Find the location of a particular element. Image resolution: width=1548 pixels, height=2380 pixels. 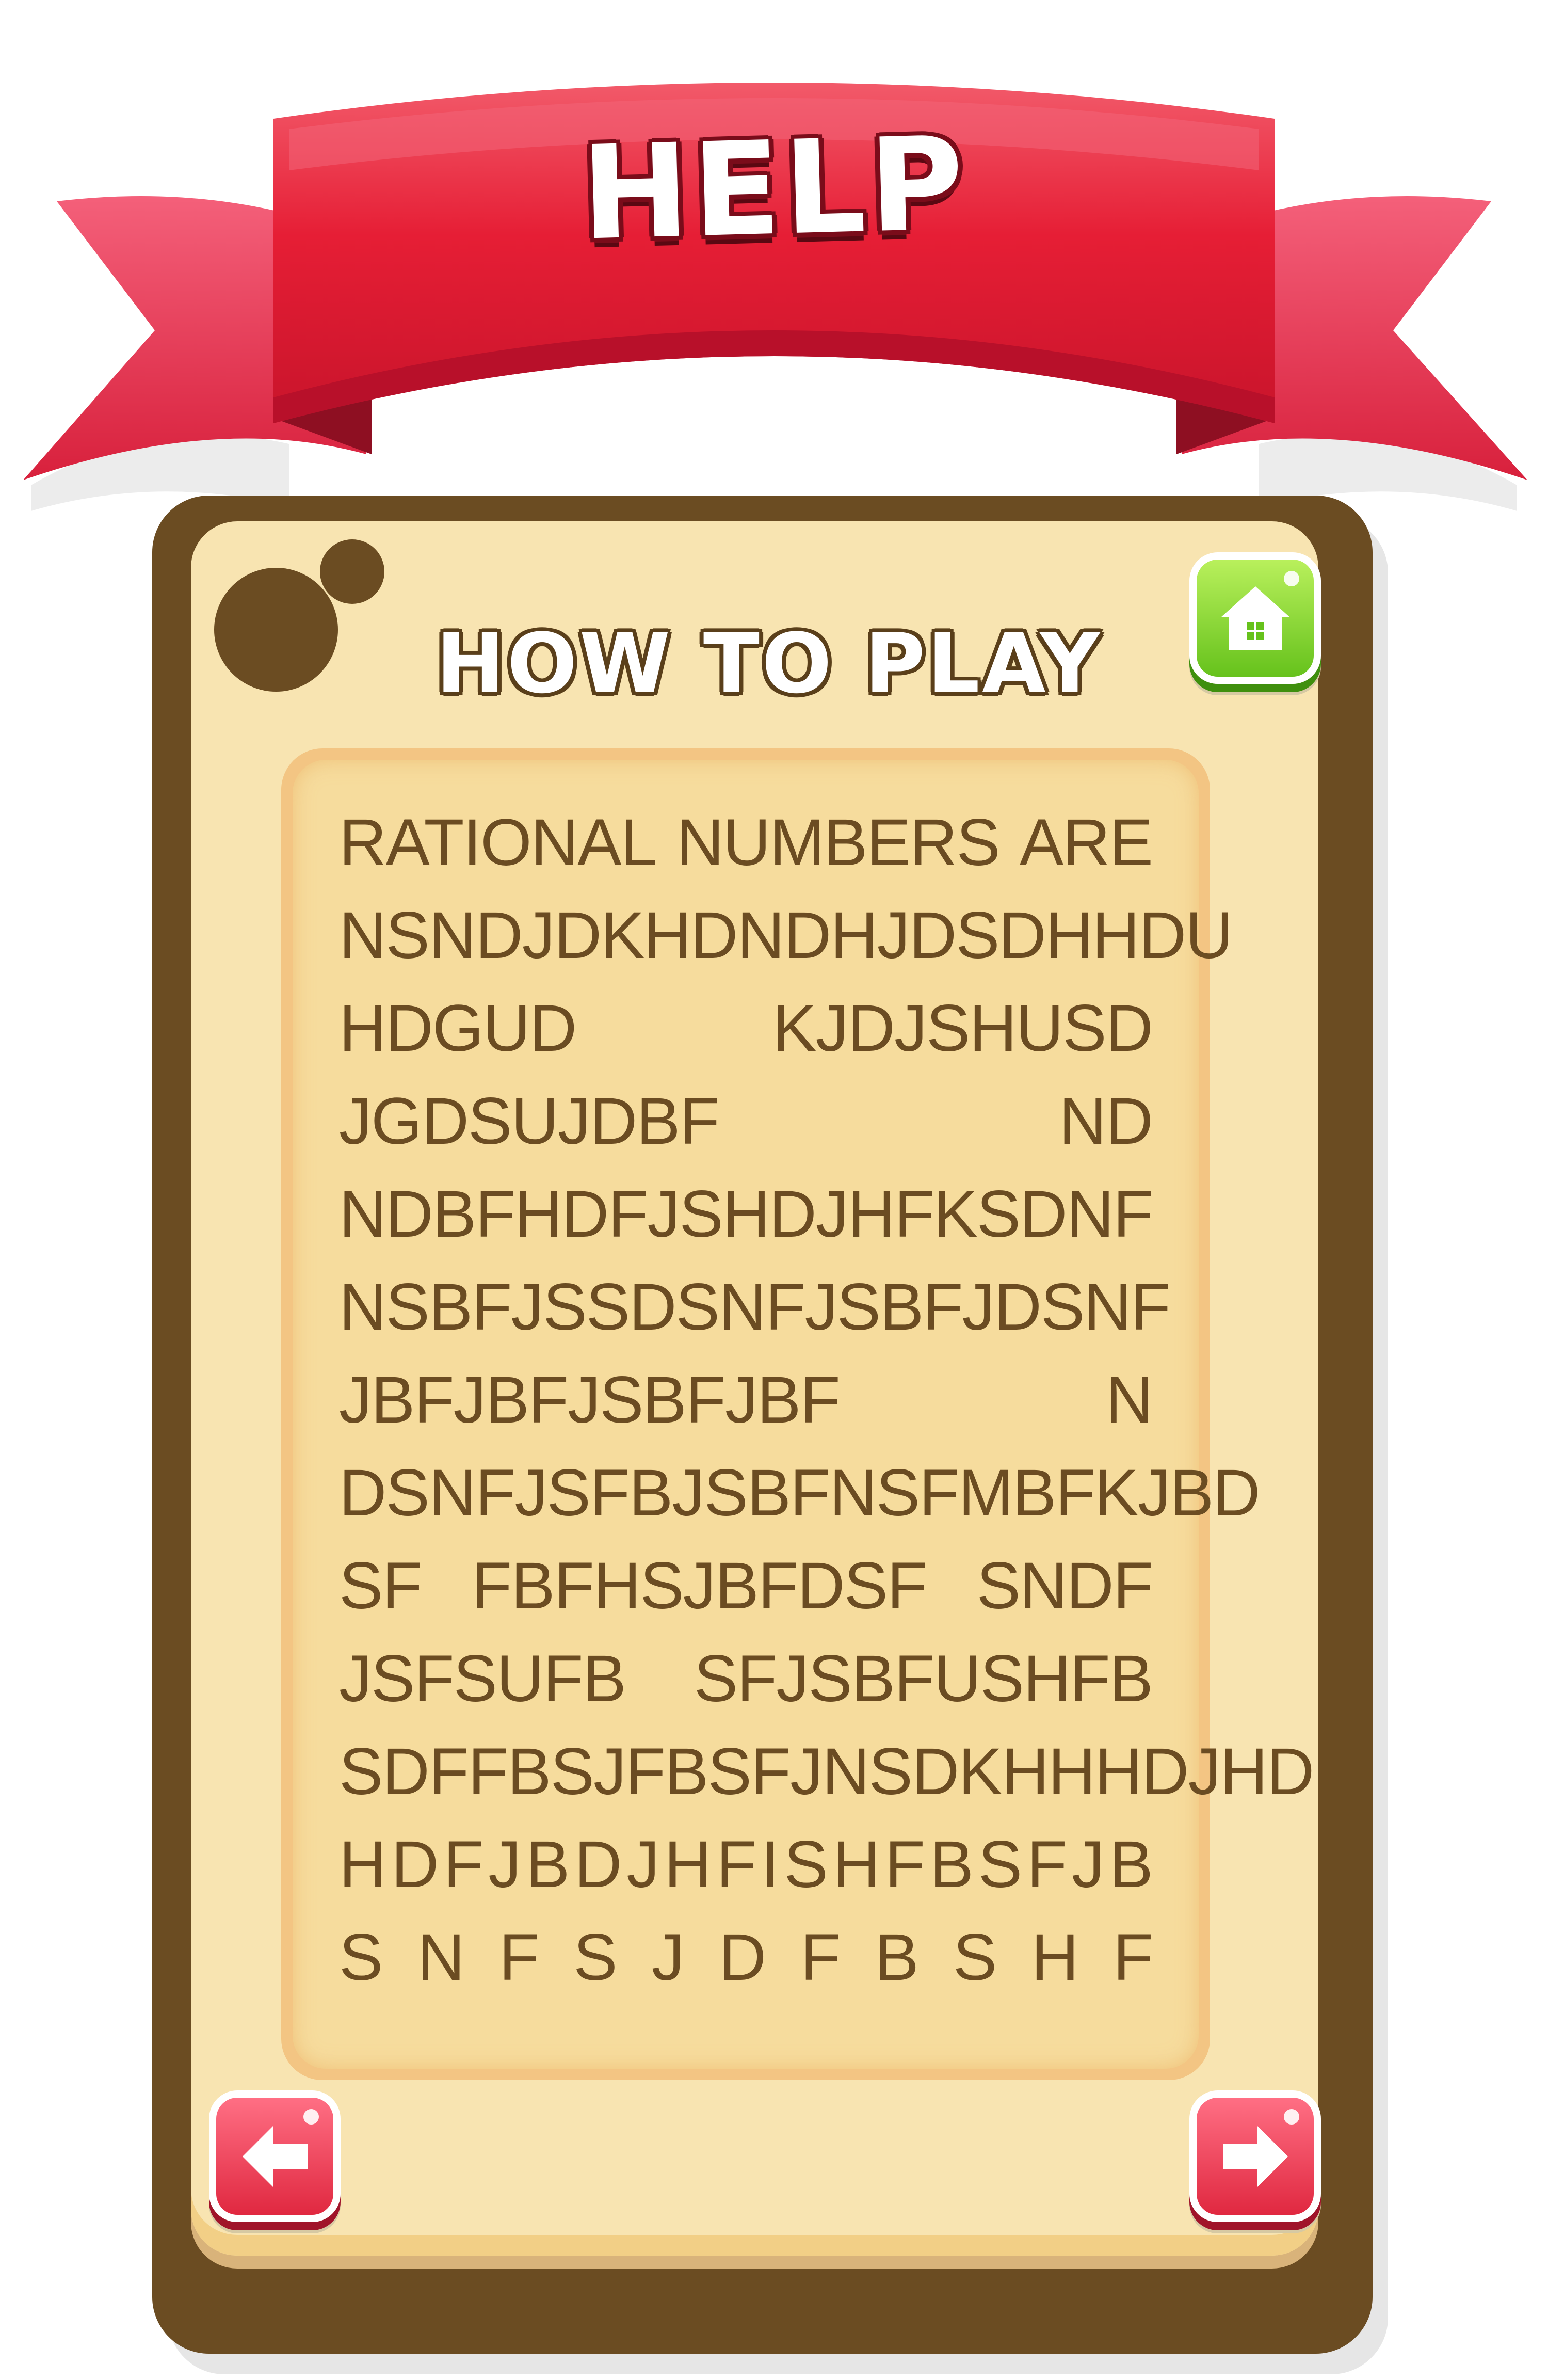

instruction-word: NUMBERS is located at coordinates (838, 843).